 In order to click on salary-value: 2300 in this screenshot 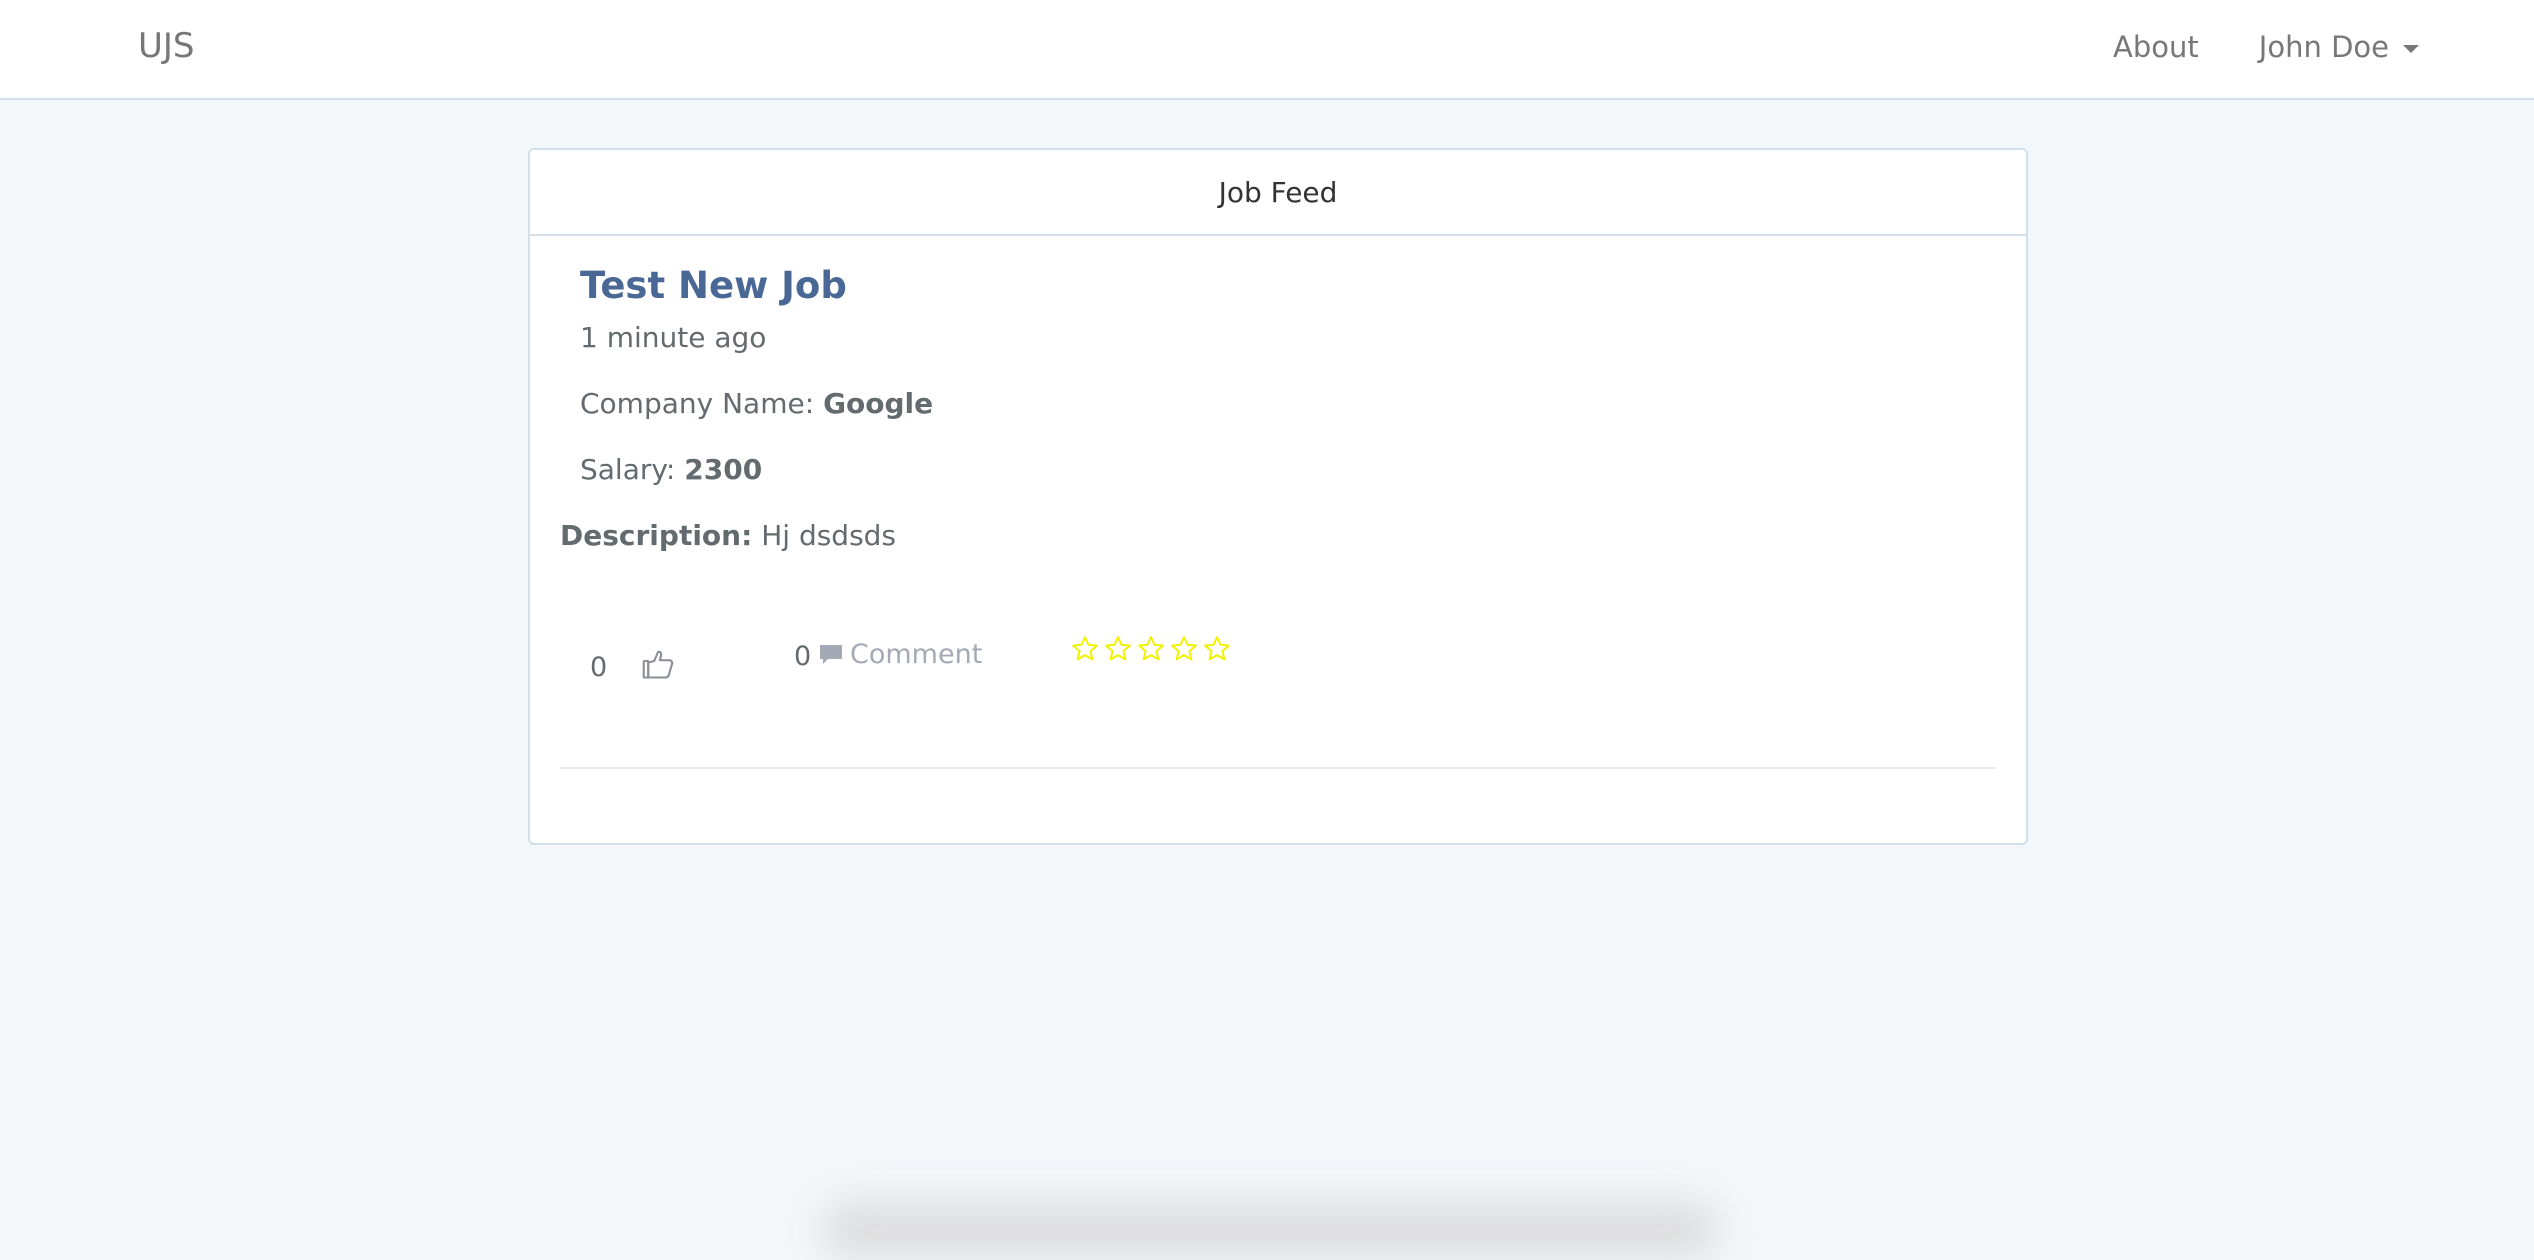, I will do `click(723, 469)`.